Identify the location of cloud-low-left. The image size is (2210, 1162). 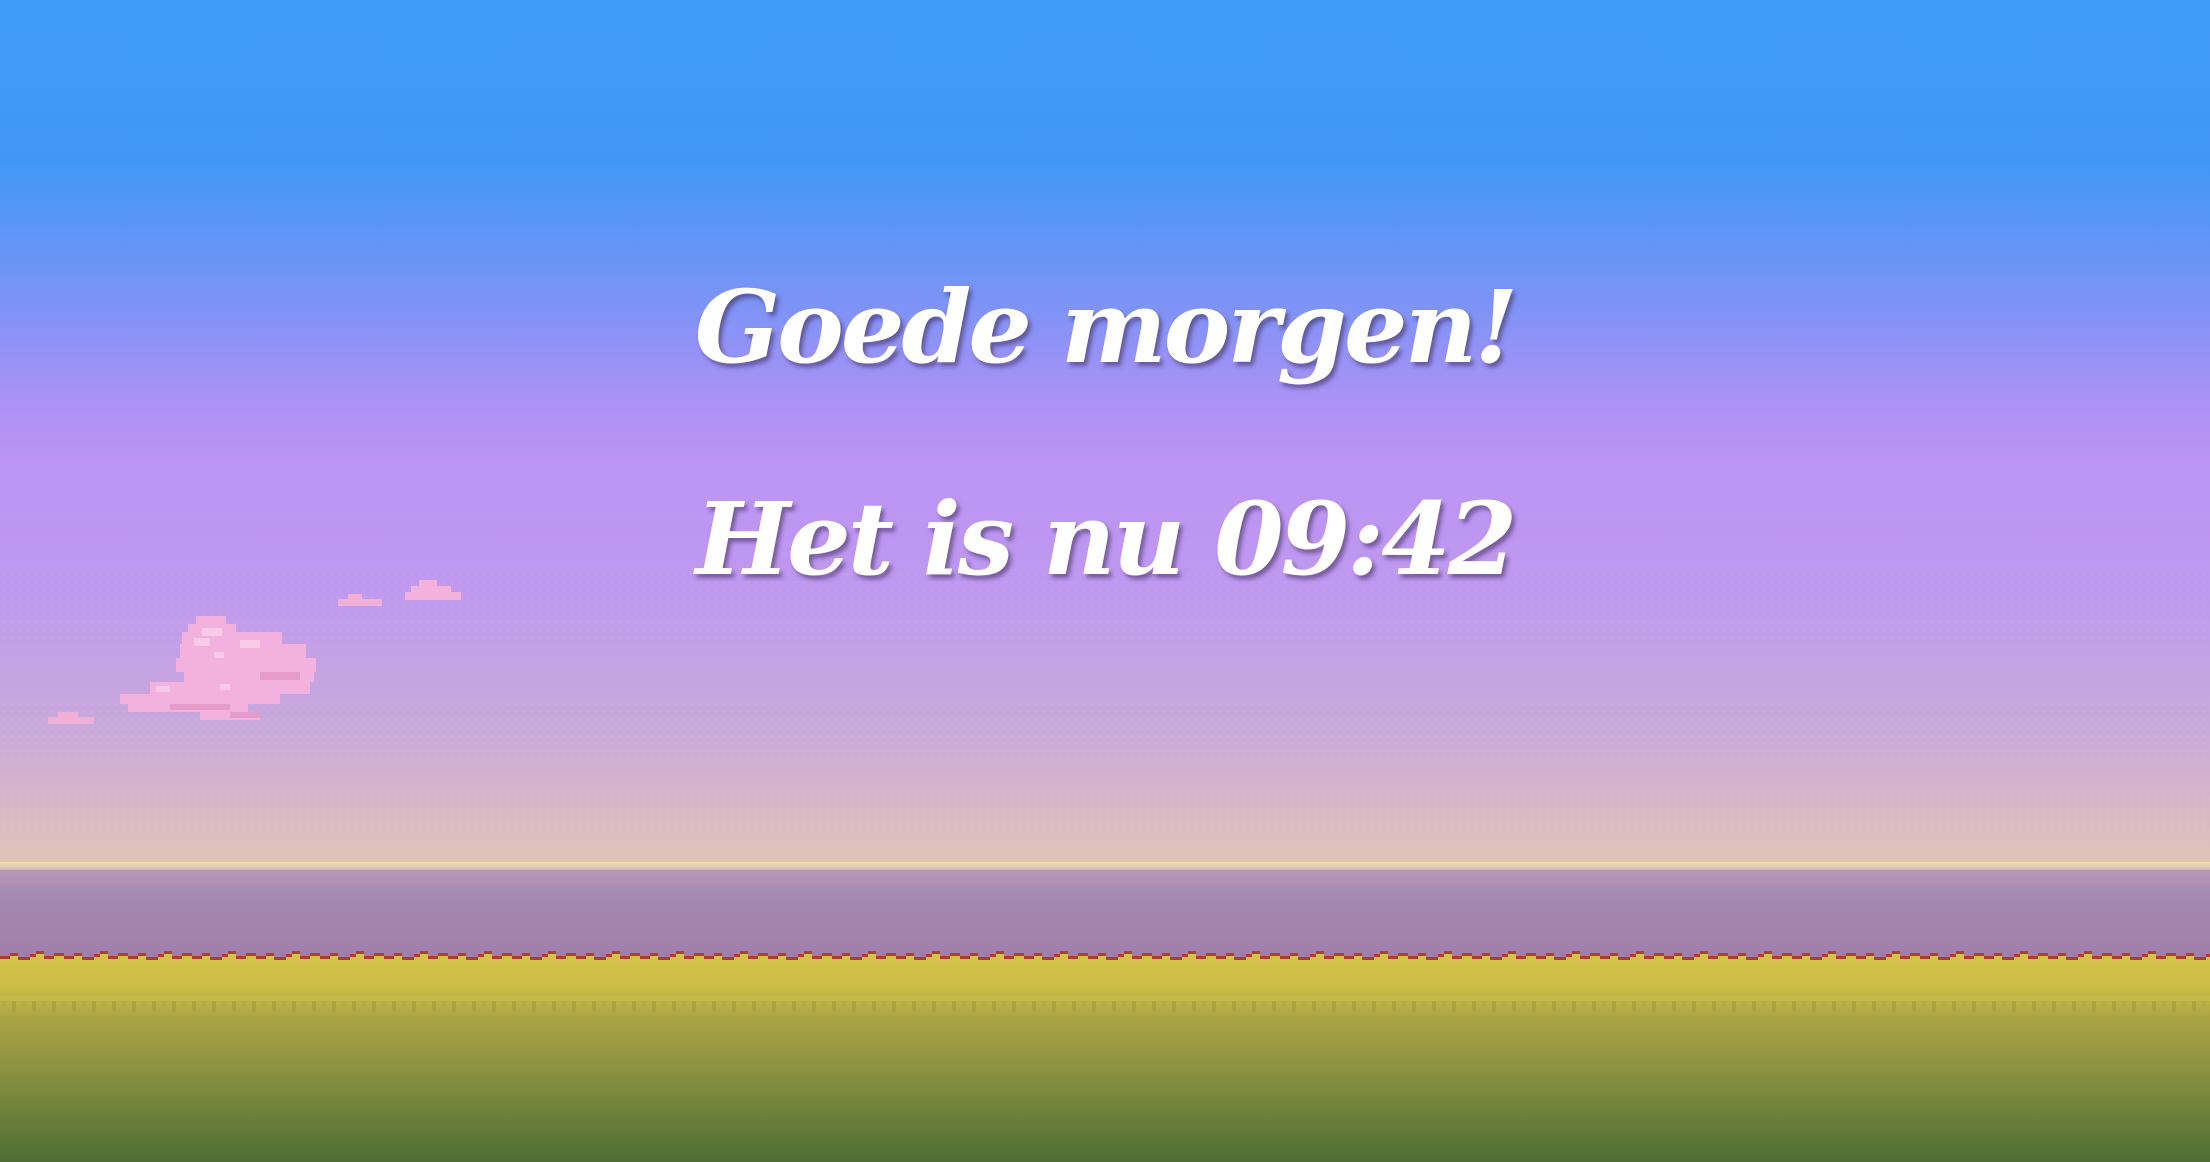
(71, 718).